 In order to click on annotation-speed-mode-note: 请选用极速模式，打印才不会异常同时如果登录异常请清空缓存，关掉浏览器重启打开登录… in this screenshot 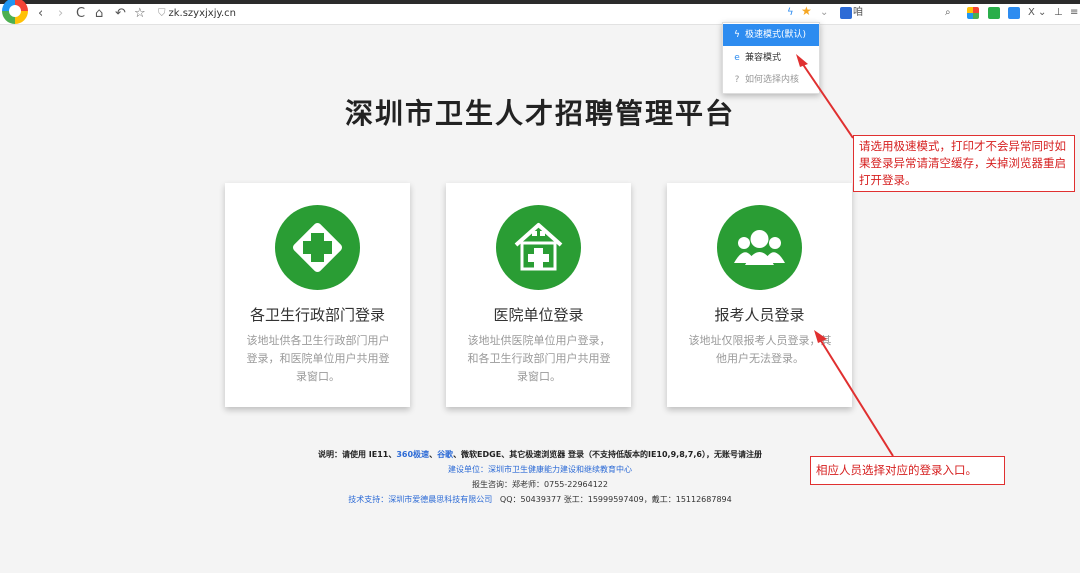, I will do `click(964, 163)`.